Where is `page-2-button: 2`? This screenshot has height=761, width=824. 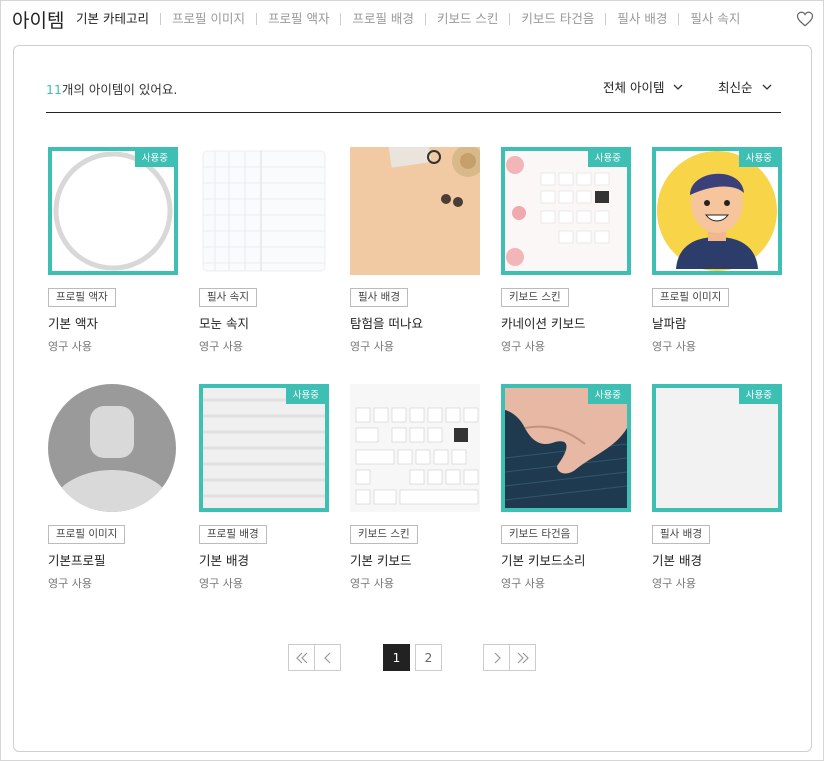
page-2-button: 2 is located at coordinates (428, 657).